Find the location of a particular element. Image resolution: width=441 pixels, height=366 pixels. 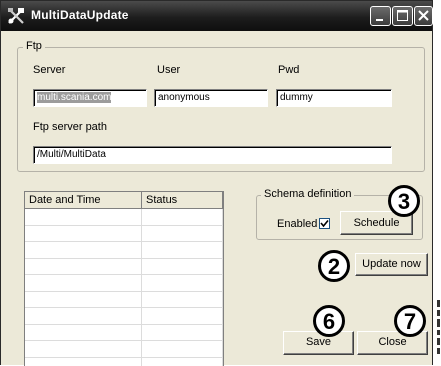

update-now-button: Update now is located at coordinates (391, 264).